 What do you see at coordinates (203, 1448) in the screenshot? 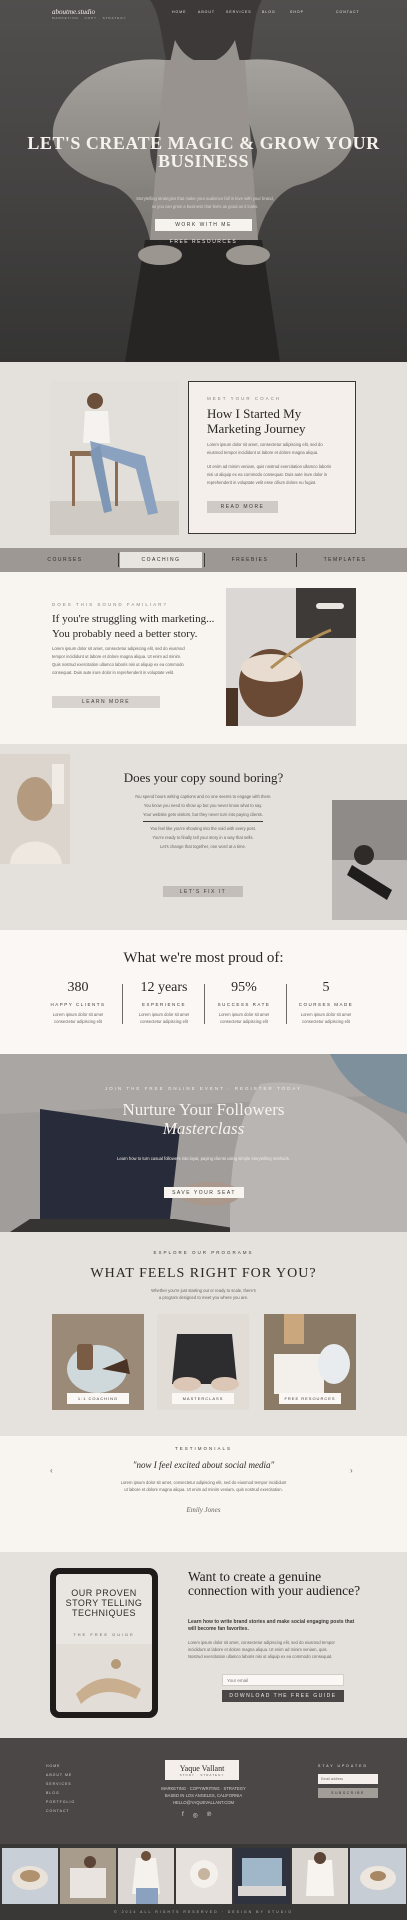
I see `testimonial-eyebrow: TESTIMONIALS` at bounding box center [203, 1448].